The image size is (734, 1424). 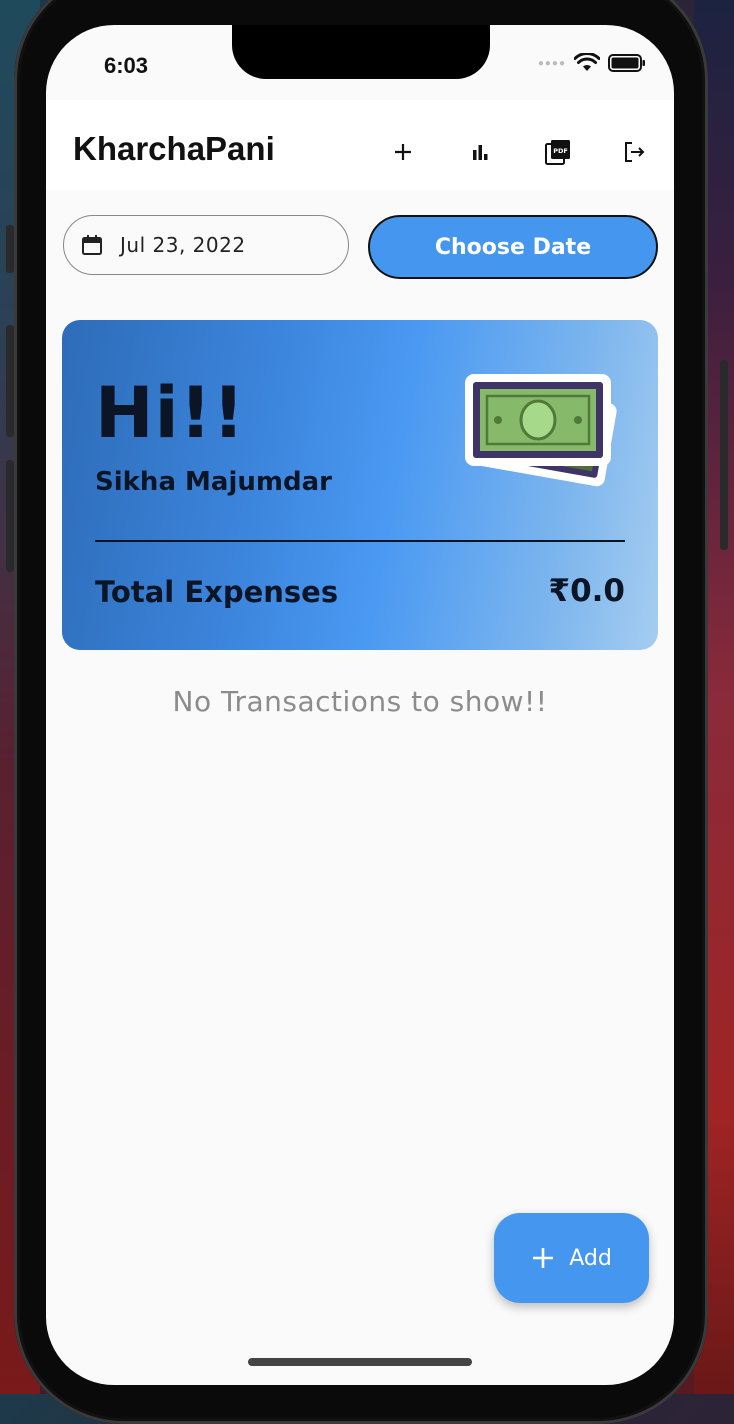 What do you see at coordinates (174, 148) in the screenshot?
I see `app-title: KharchaPani` at bounding box center [174, 148].